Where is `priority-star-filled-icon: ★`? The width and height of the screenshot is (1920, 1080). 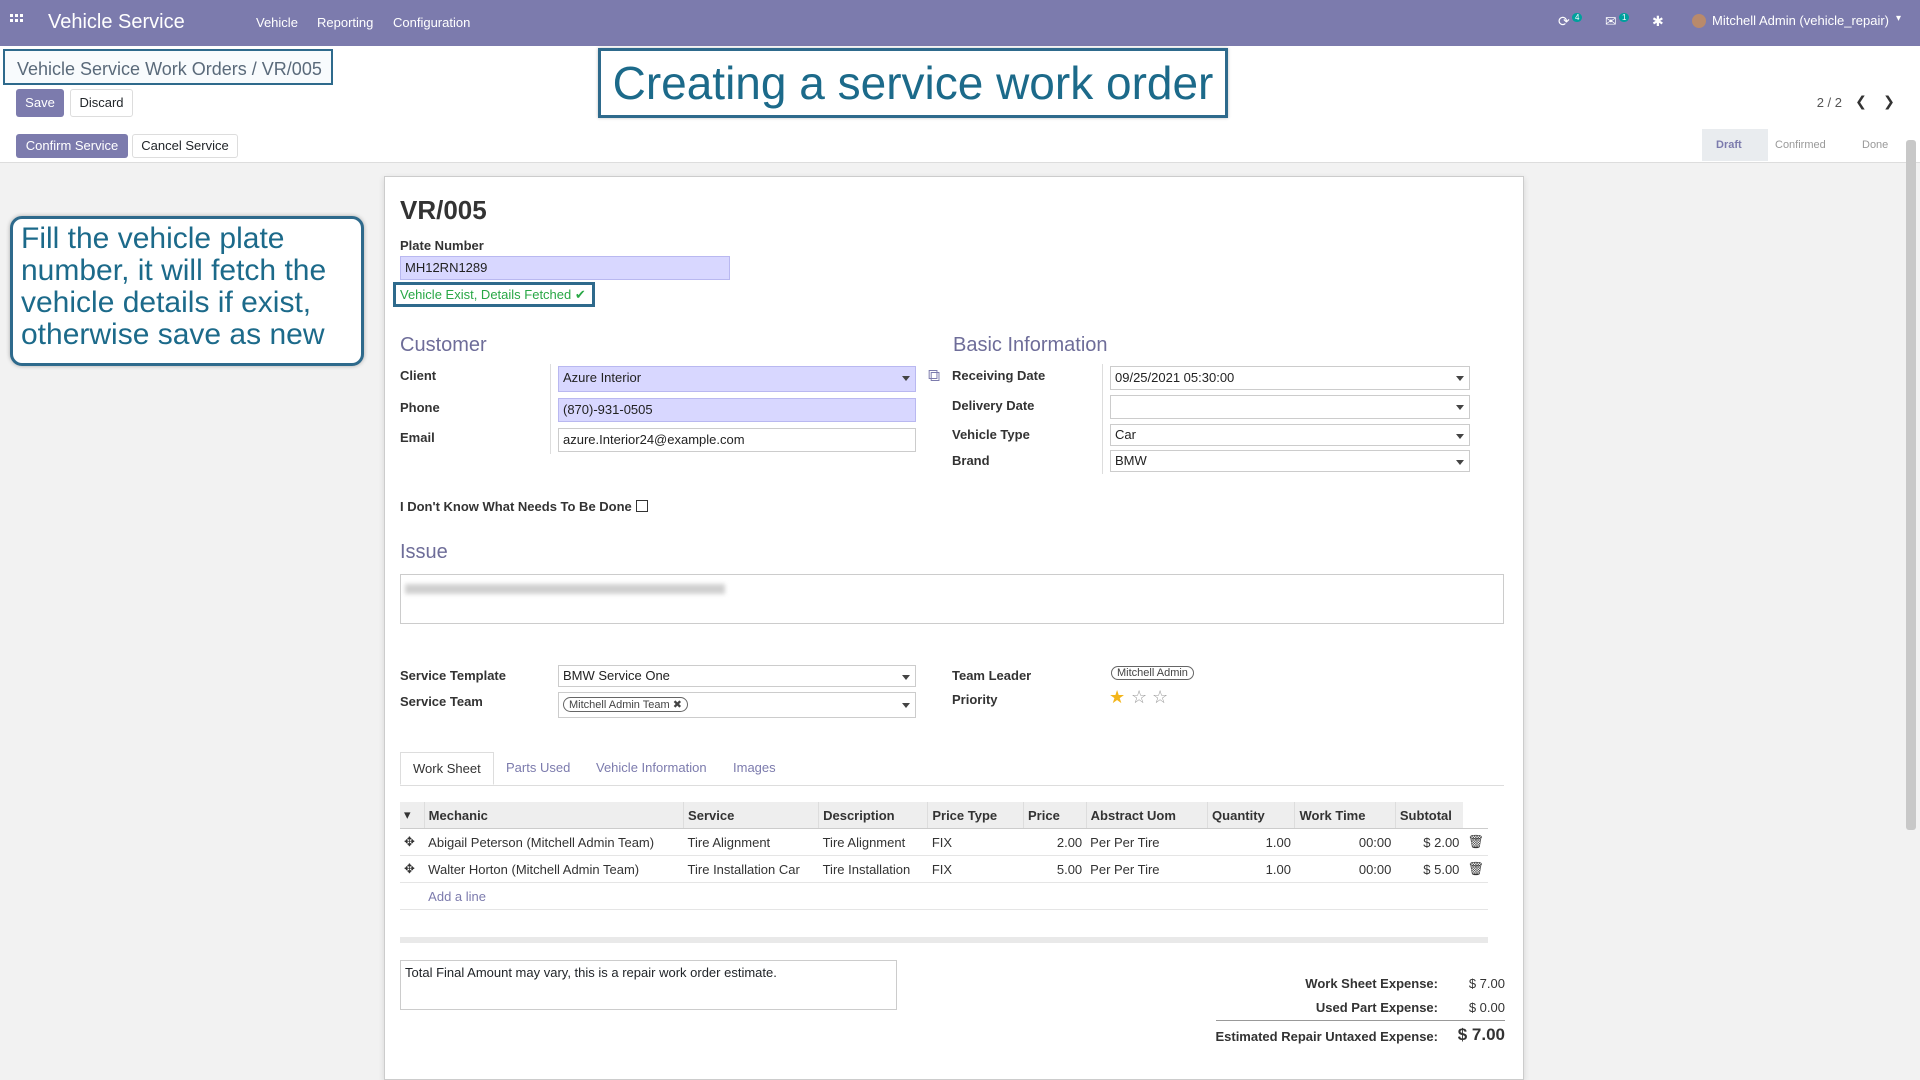 priority-star-filled-icon: ★ is located at coordinates (1117, 697).